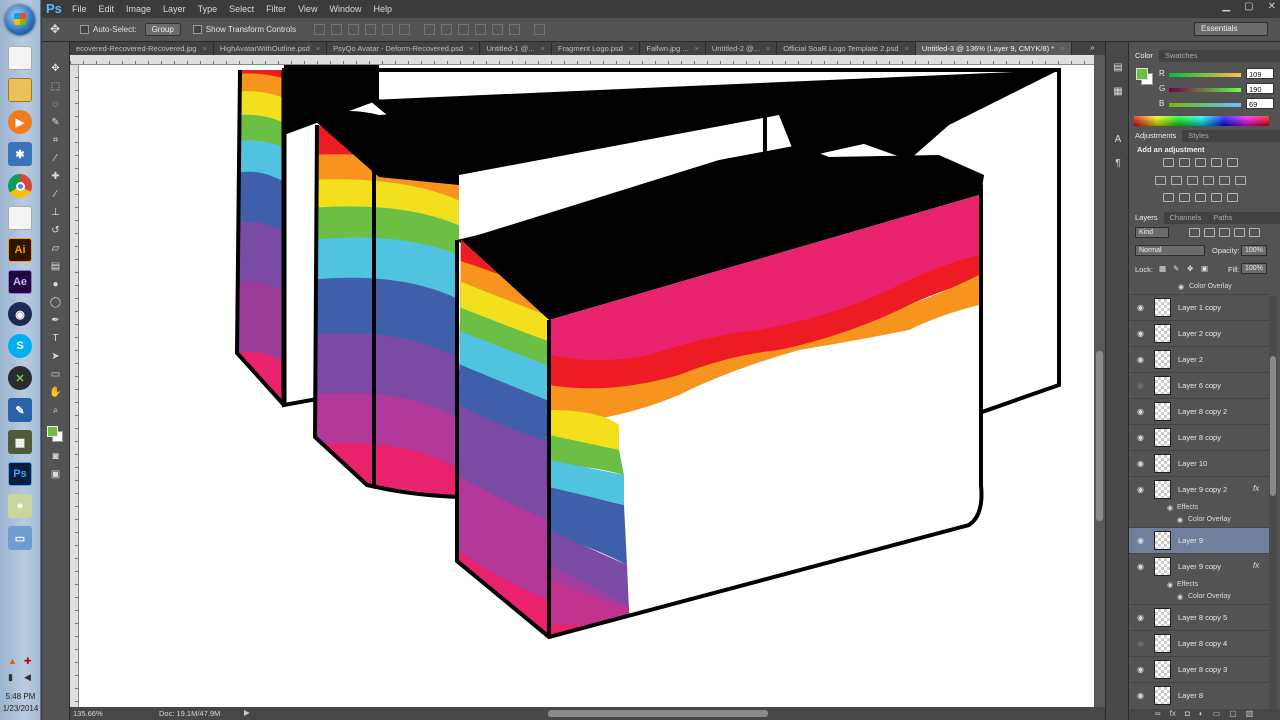  What do you see at coordinates (55, 320) in the screenshot?
I see `pen-tool-icon: ✒` at bounding box center [55, 320].